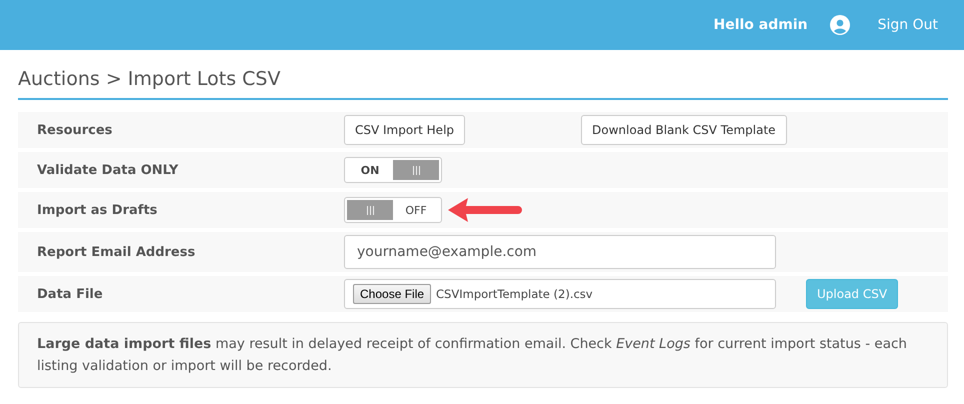  What do you see at coordinates (370, 170) in the screenshot?
I see `toggle-text: ON` at bounding box center [370, 170].